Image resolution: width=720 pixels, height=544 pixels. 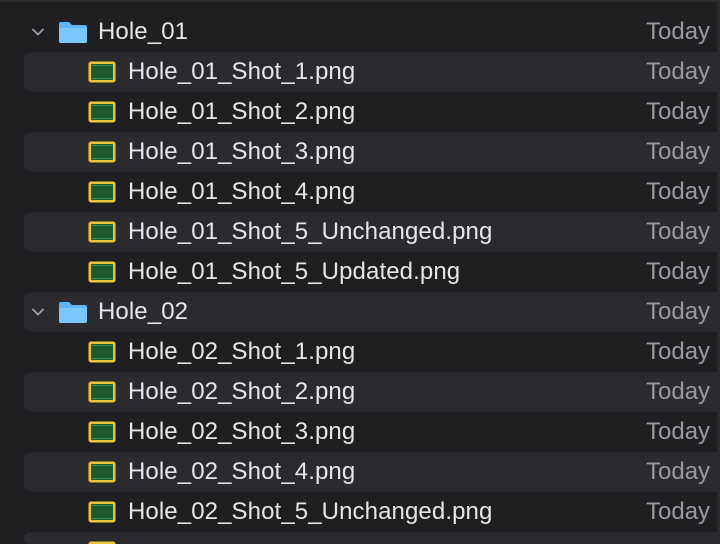 I want to click on file-row: Hole_02_Shot_3.png Today, so click(x=372, y=432).